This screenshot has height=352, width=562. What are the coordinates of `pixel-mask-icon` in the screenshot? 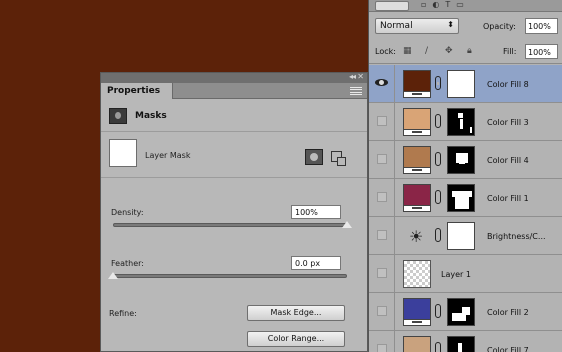 It's located at (314, 157).